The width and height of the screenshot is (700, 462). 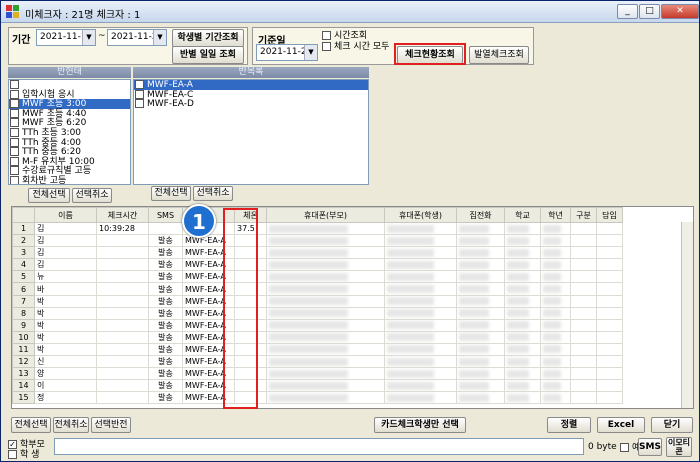 What do you see at coordinates (111, 425) in the screenshot?
I see `invert-selection-button: 선택반전` at bounding box center [111, 425].